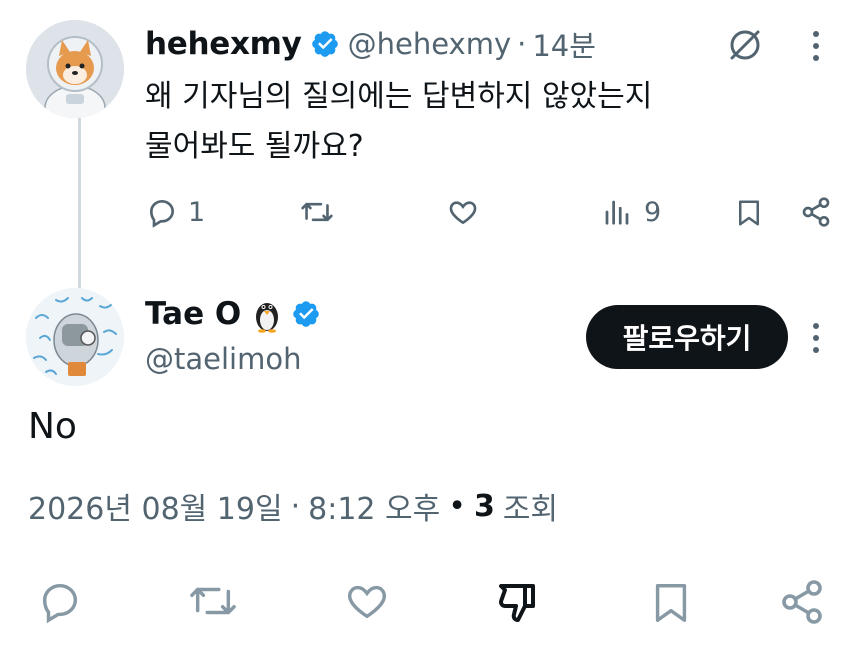 The image size is (864, 649). Describe the element at coordinates (197, 212) in the screenshot. I see `tweet1-reply-count: 1` at that location.